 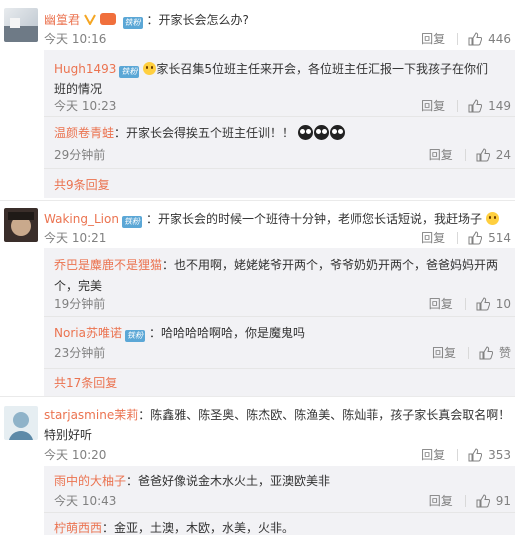 I want to click on reply-time: 今天 10:23, so click(x=85, y=106).